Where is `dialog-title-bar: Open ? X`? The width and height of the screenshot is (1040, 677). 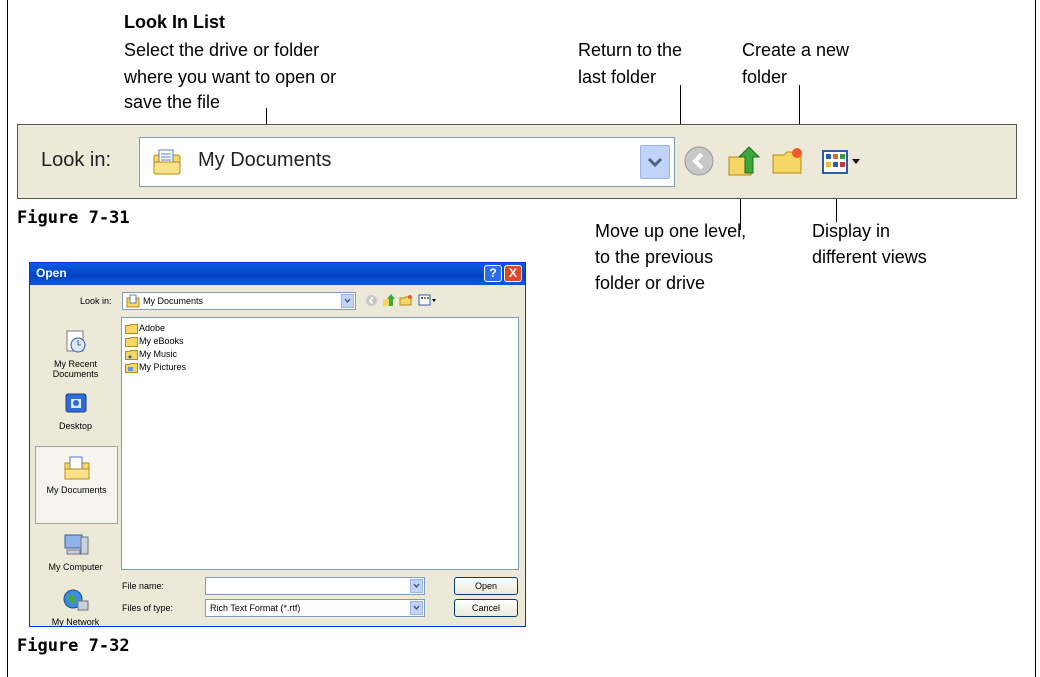
dialog-title-bar: Open ? X is located at coordinates (277, 274).